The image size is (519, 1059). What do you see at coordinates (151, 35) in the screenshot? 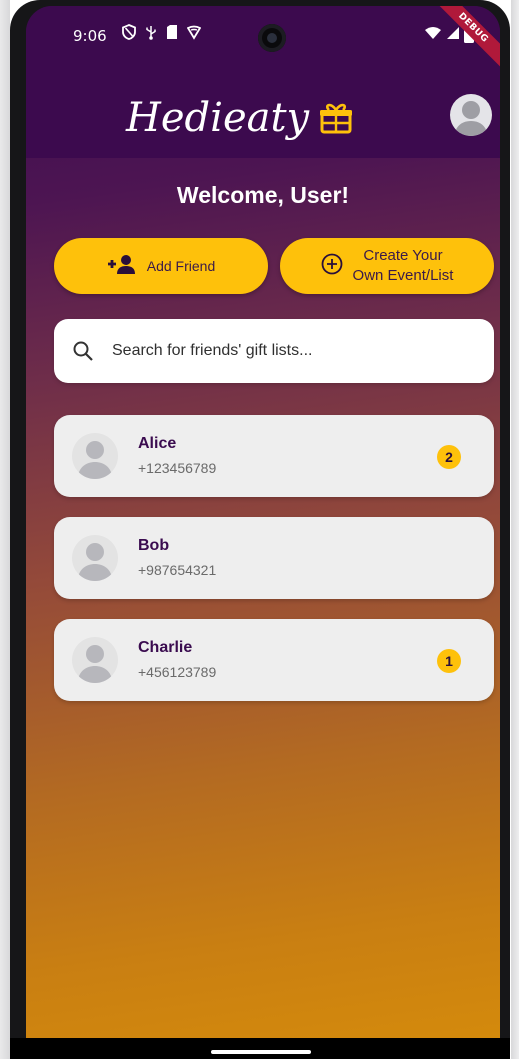
I see `usb-icon` at bounding box center [151, 35].